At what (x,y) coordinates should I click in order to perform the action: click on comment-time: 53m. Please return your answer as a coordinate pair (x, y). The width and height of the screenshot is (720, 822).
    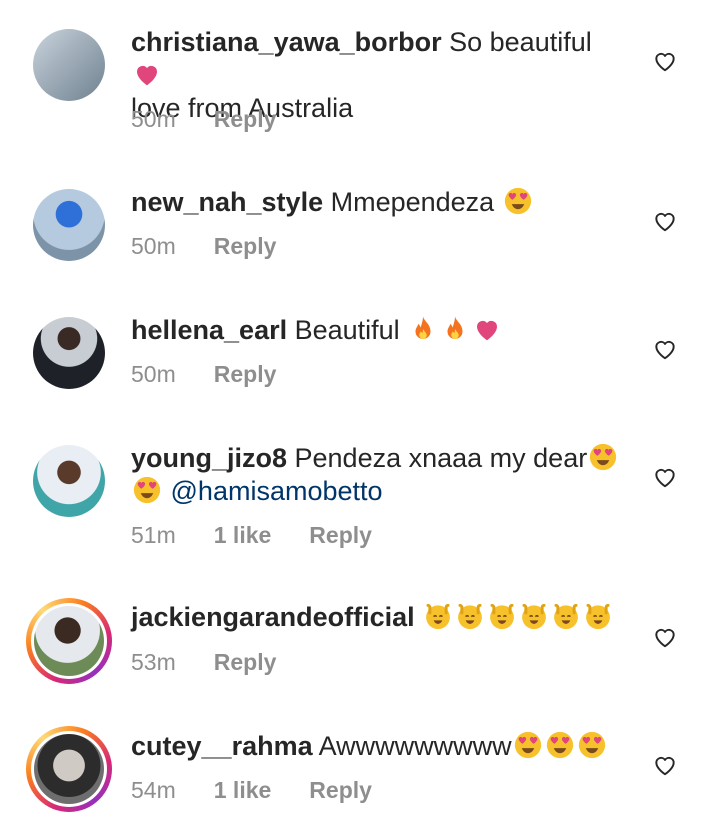
    Looking at the image, I should click on (153, 662).